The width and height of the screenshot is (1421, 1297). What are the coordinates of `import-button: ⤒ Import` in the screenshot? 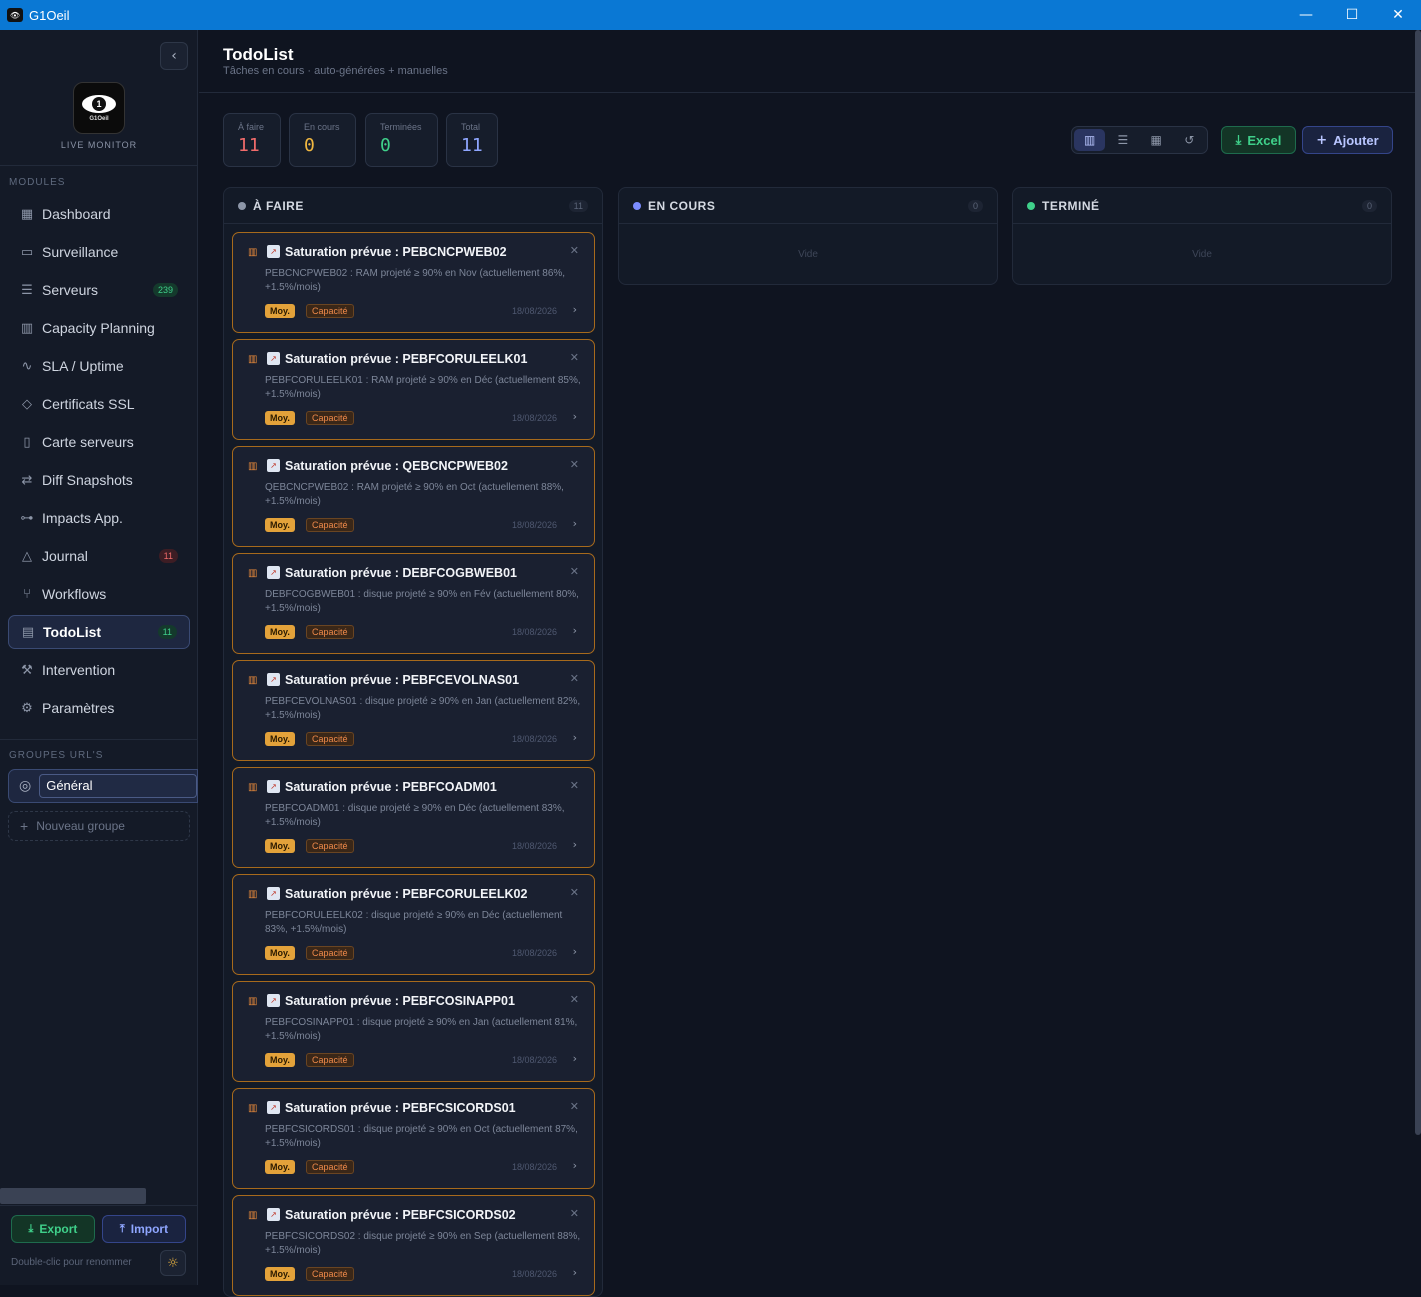 It's located at (144, 1229).